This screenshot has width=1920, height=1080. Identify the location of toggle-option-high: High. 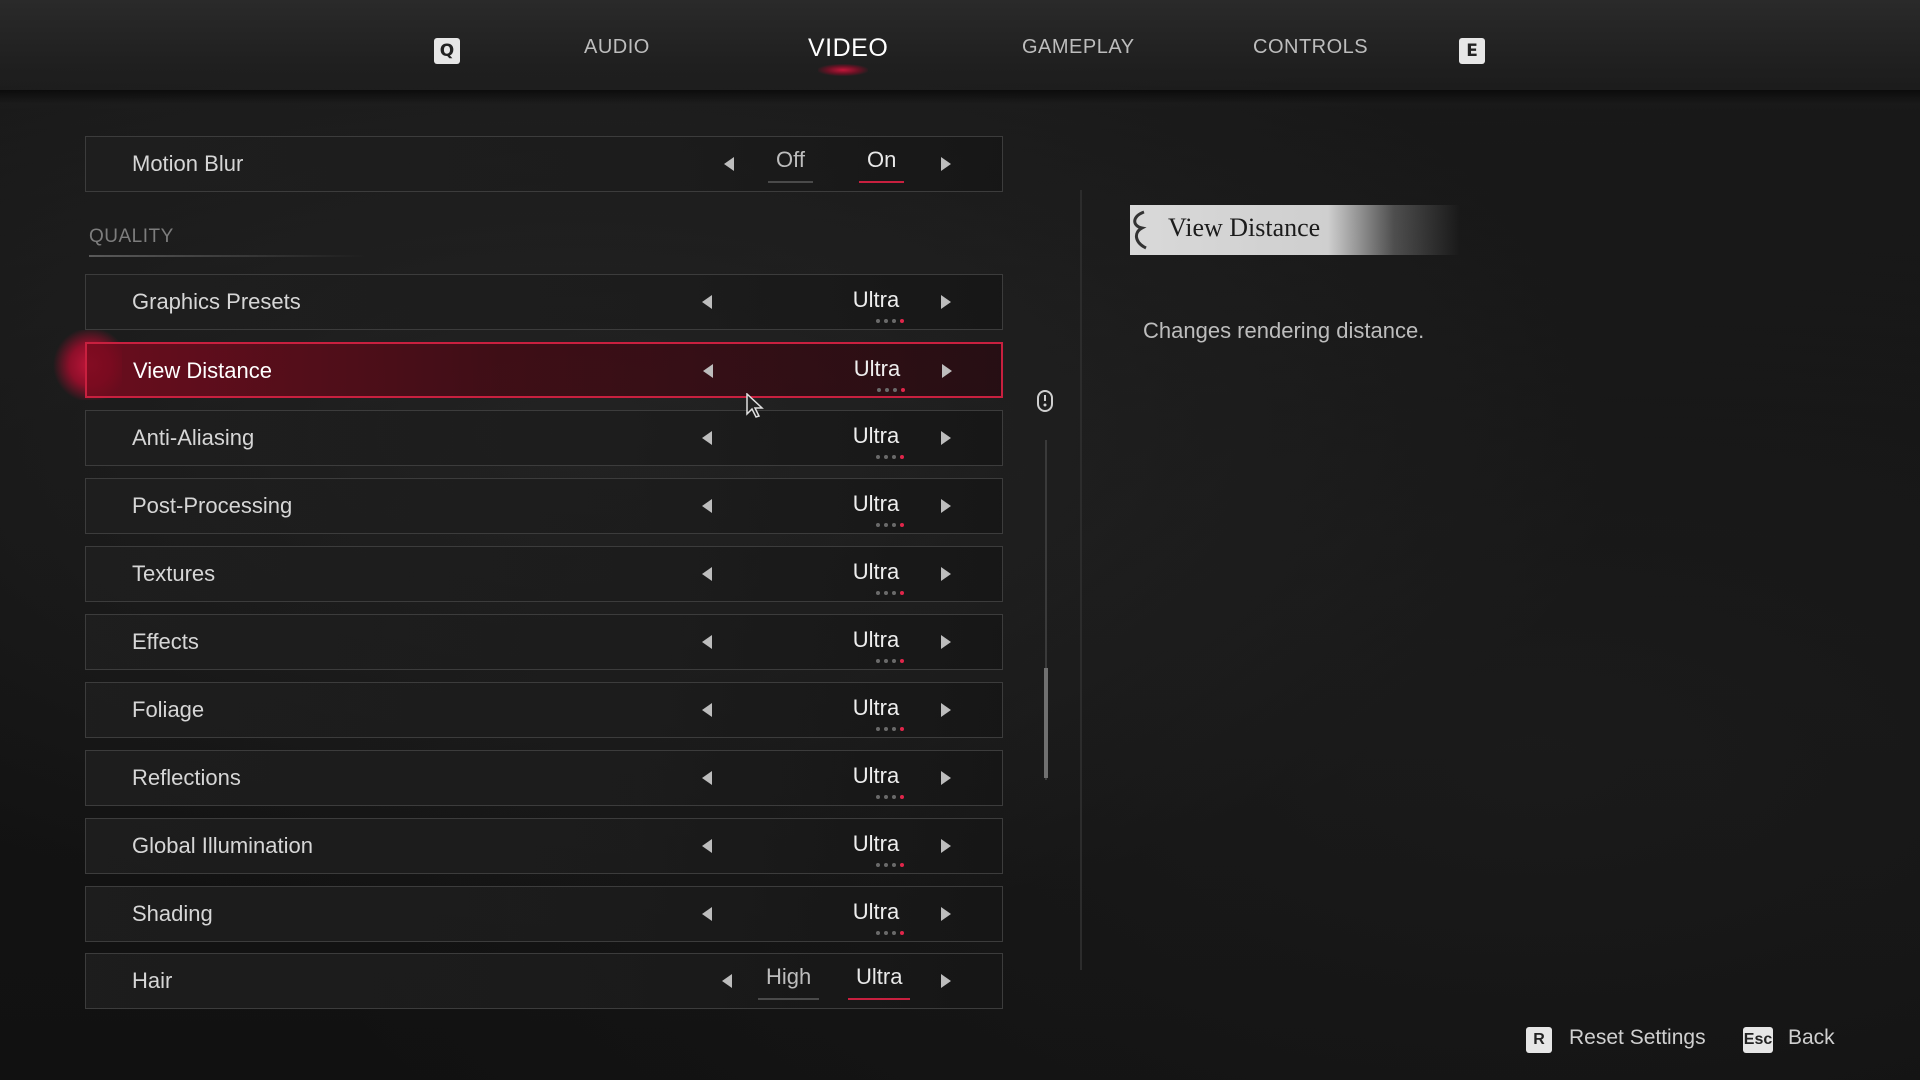
(789, 982).